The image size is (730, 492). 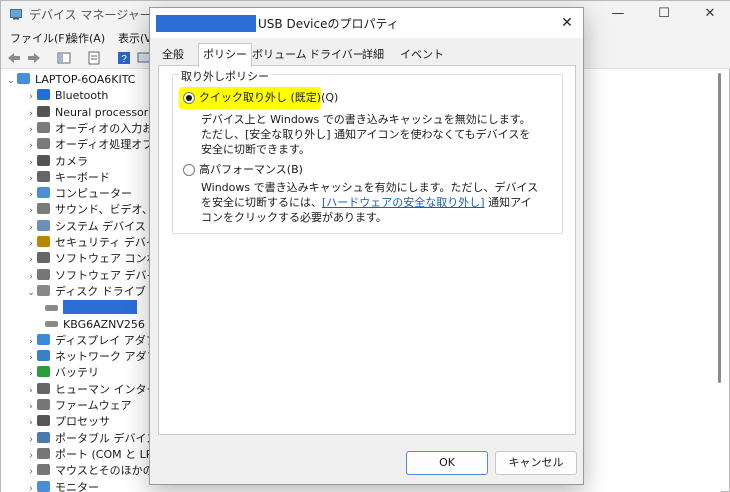 What do you see at coordinates (536, 463) in the screenshot?
I see `cancel-button: キャンセル` at bounding box center [536, 463].